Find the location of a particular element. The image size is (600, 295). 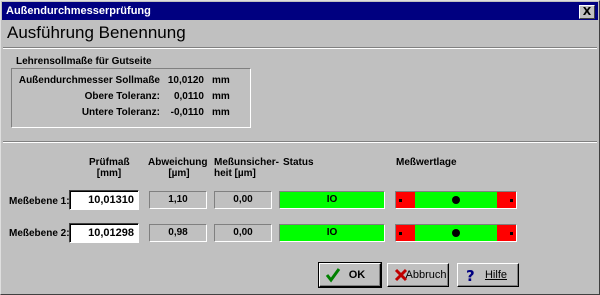

cancel-button-label: Abbruch is located at coordinates (426, 275).